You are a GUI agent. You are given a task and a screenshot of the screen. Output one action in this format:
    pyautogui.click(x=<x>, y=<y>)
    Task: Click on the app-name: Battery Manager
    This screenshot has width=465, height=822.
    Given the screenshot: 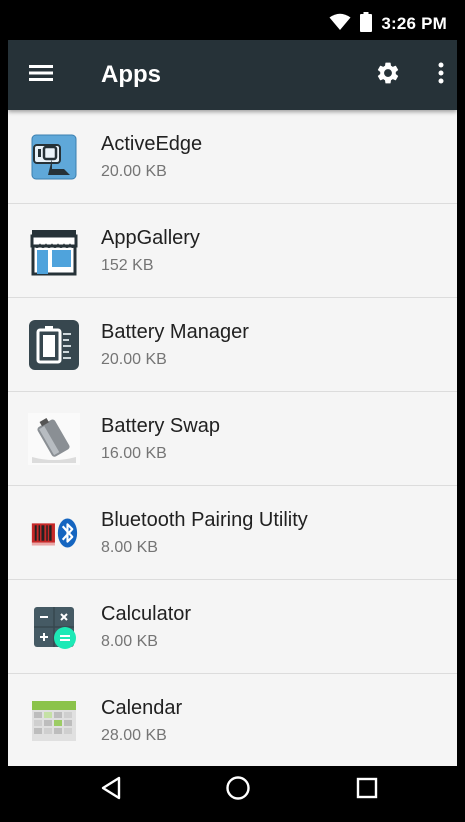 What is the action you would take?
    pyautogui.click(x=175, y=332)
    